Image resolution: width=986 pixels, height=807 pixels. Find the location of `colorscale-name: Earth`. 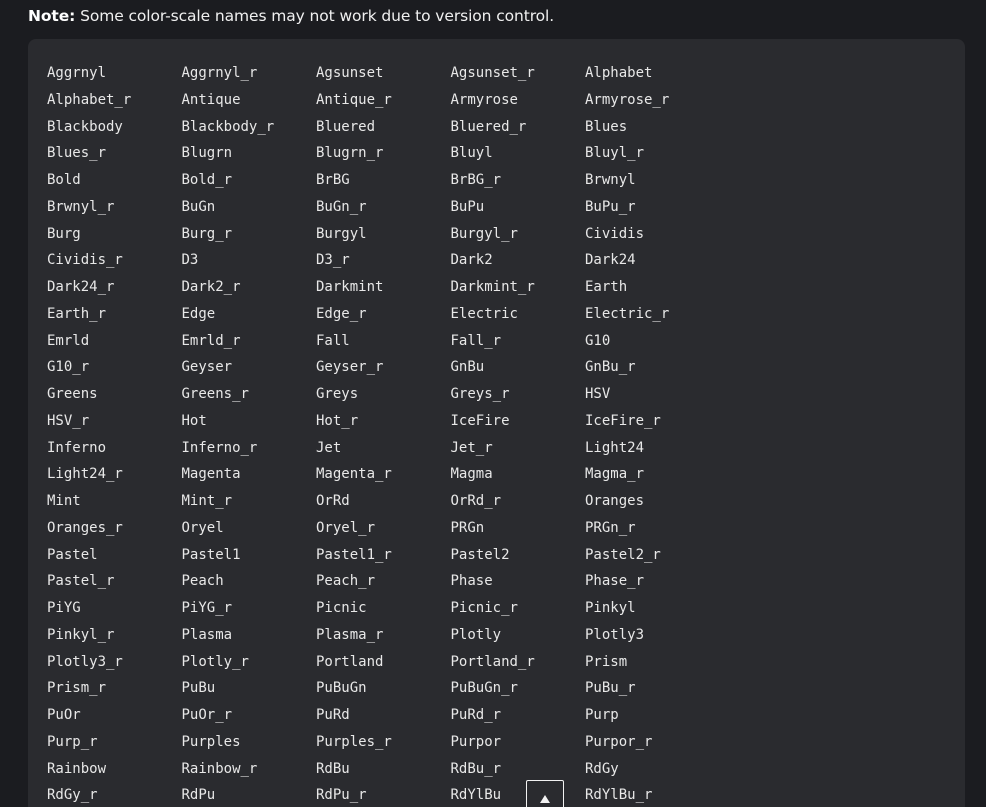

colorscale-name: Earth is located at coordinates (606, 287).